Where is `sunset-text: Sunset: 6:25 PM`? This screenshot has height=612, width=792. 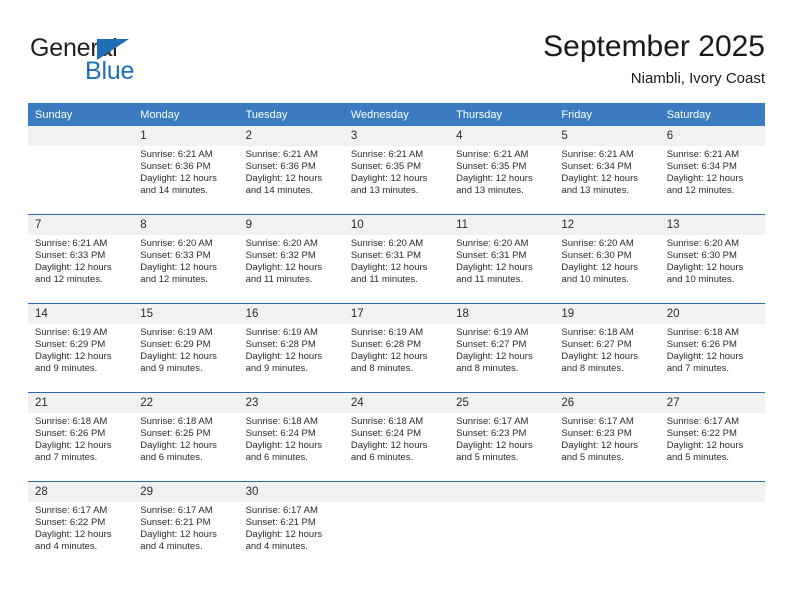
sunset-text: Sunset: 6:25 PM is located at coordinates (175, 434).